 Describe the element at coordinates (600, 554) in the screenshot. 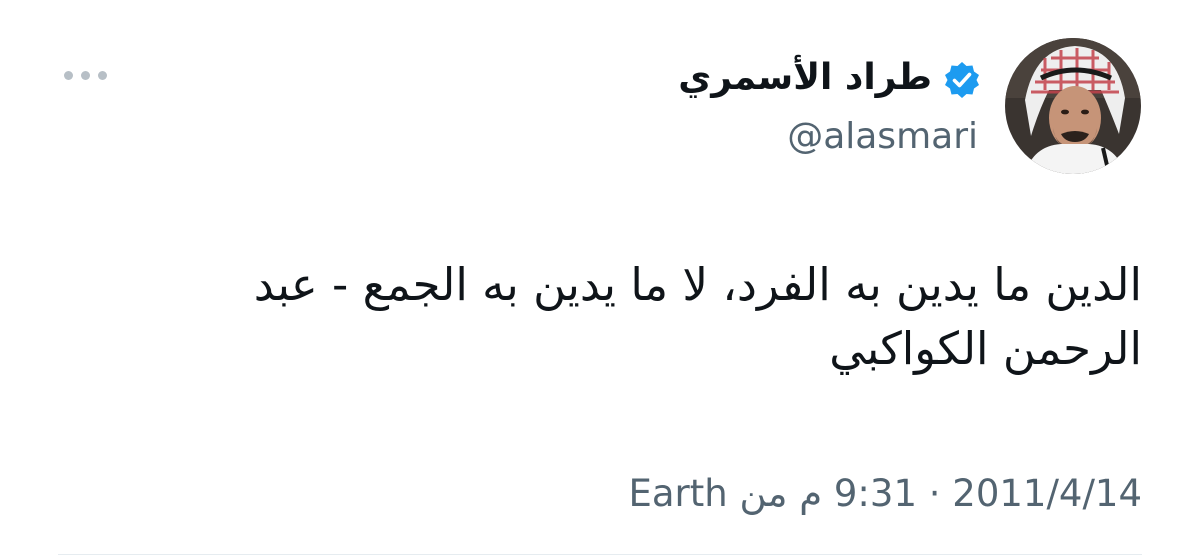

I see `divider` at that location.